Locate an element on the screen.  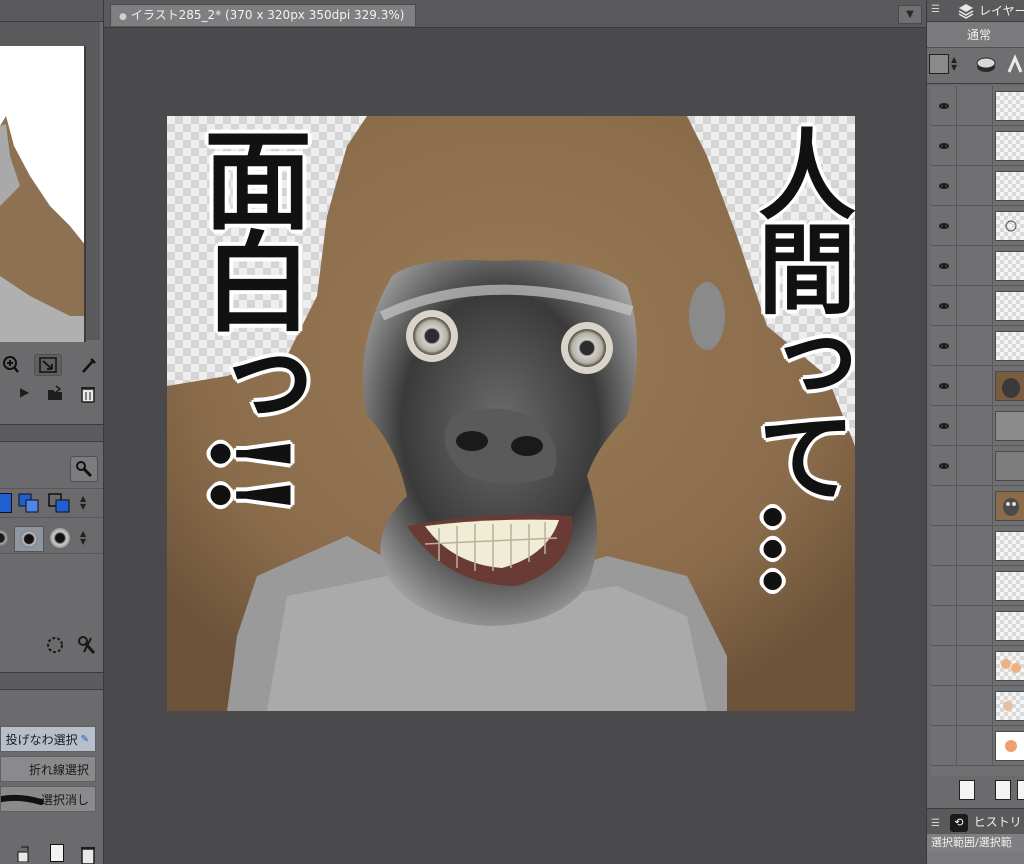
subtool-item-lasso: 投げなわ選択 ✎ is located at coordinates (48, 739).